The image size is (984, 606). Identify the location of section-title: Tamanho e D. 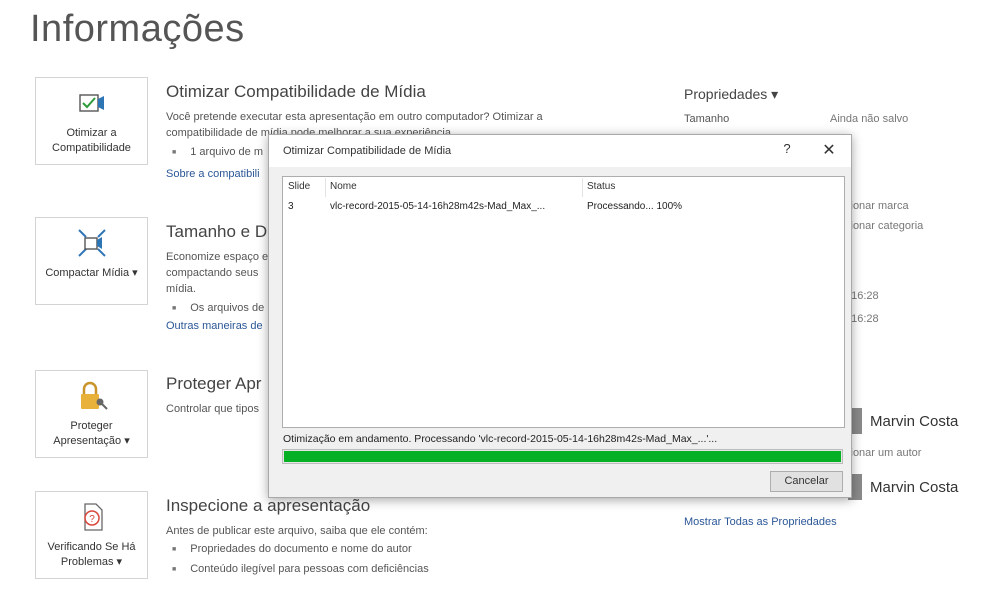
(217, 231).